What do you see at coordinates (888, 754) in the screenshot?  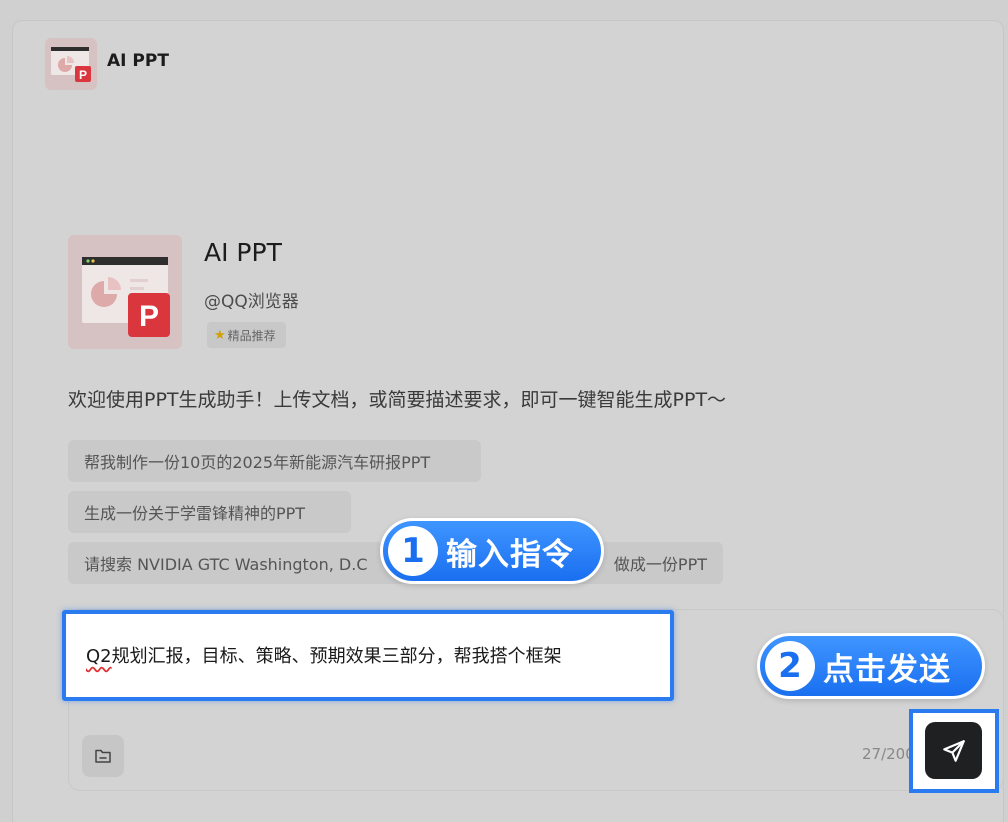 I see `char-counter: 27/200` at bounding box center [888, 754].